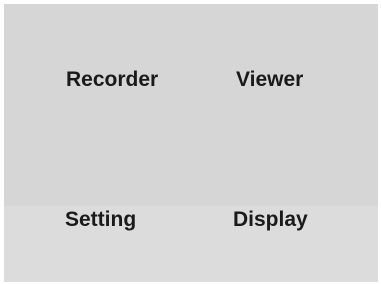 Image resolution: width=381 pixels, height=284 pixels. I want to click on viewer-menu-item: Viewer, so click(269, 80).